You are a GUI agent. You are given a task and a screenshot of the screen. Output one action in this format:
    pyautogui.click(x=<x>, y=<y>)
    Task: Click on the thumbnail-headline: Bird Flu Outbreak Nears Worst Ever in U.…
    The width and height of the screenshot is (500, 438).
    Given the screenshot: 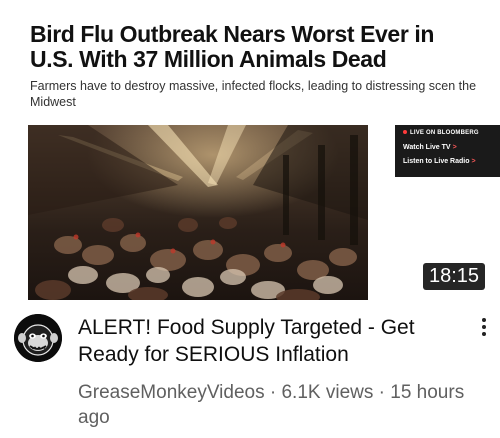 What is the action you would take?
    pyautogui.click(x=232, y=46)
    